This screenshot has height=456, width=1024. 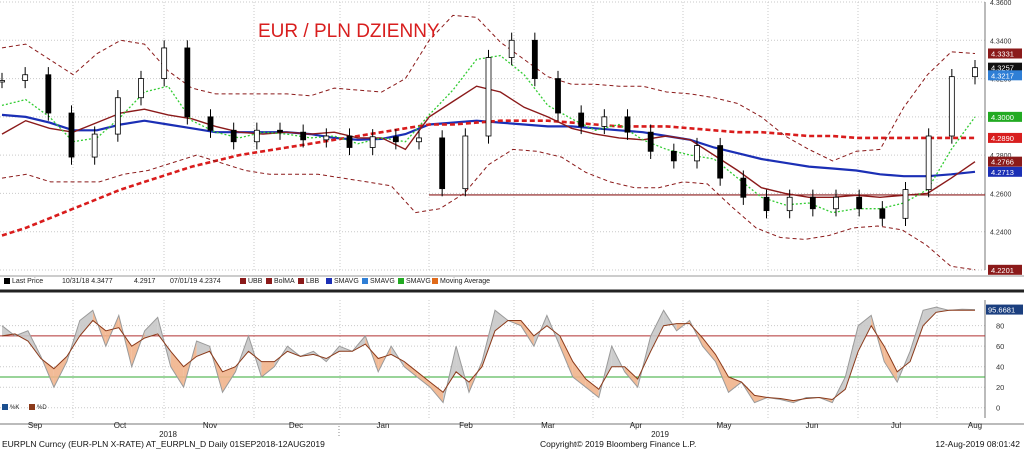 What do you see at coordinates (251, 281) in the screenshot?
I see `legend-ubb: UBB` at bounding box center [251, 281].